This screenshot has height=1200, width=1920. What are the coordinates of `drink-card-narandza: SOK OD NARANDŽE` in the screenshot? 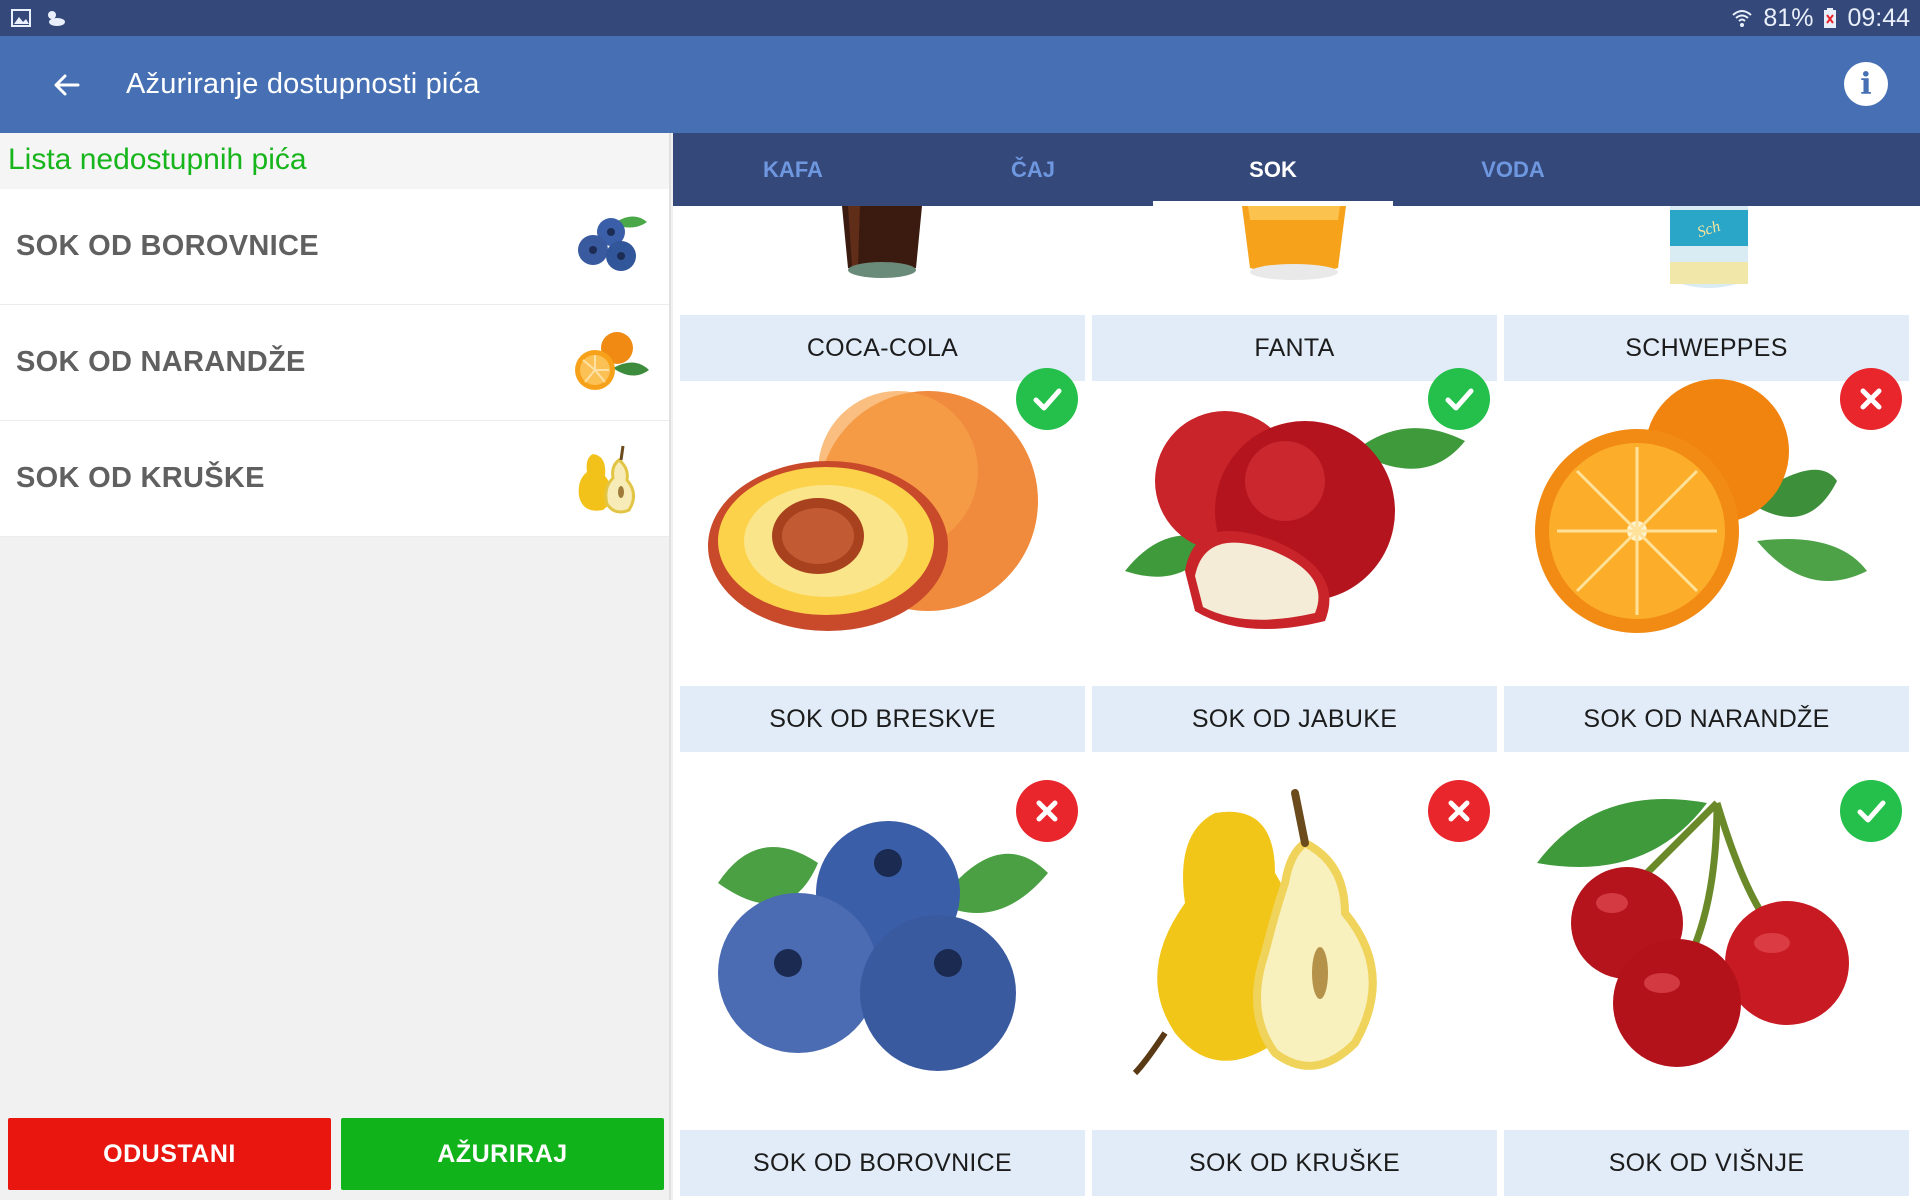 It's located at (1706, 554).